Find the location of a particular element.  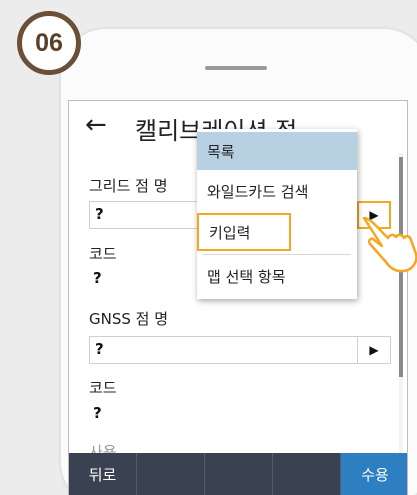

phone-speaker is located at coordinates (236, 68).